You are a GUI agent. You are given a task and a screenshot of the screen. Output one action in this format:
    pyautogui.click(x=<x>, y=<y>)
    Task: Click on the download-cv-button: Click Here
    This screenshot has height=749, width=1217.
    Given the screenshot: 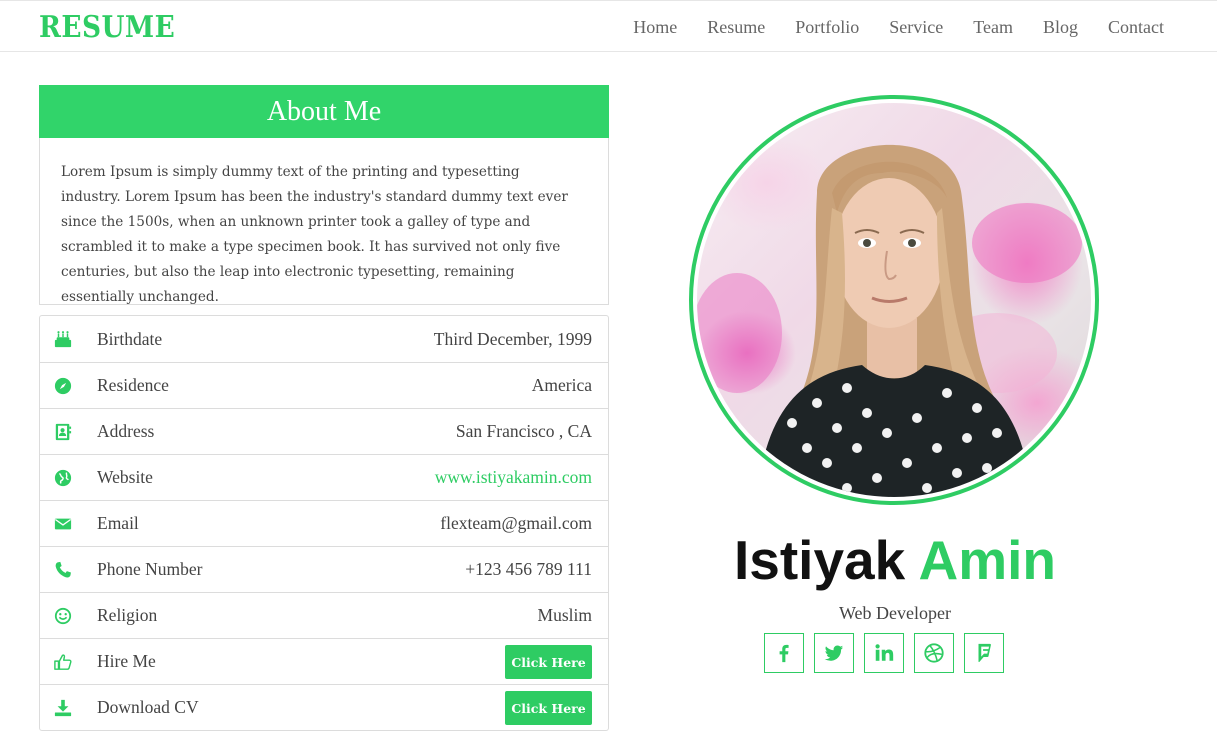 What is the action you would take?
    pyautogui.click(x=548, y=708)
    